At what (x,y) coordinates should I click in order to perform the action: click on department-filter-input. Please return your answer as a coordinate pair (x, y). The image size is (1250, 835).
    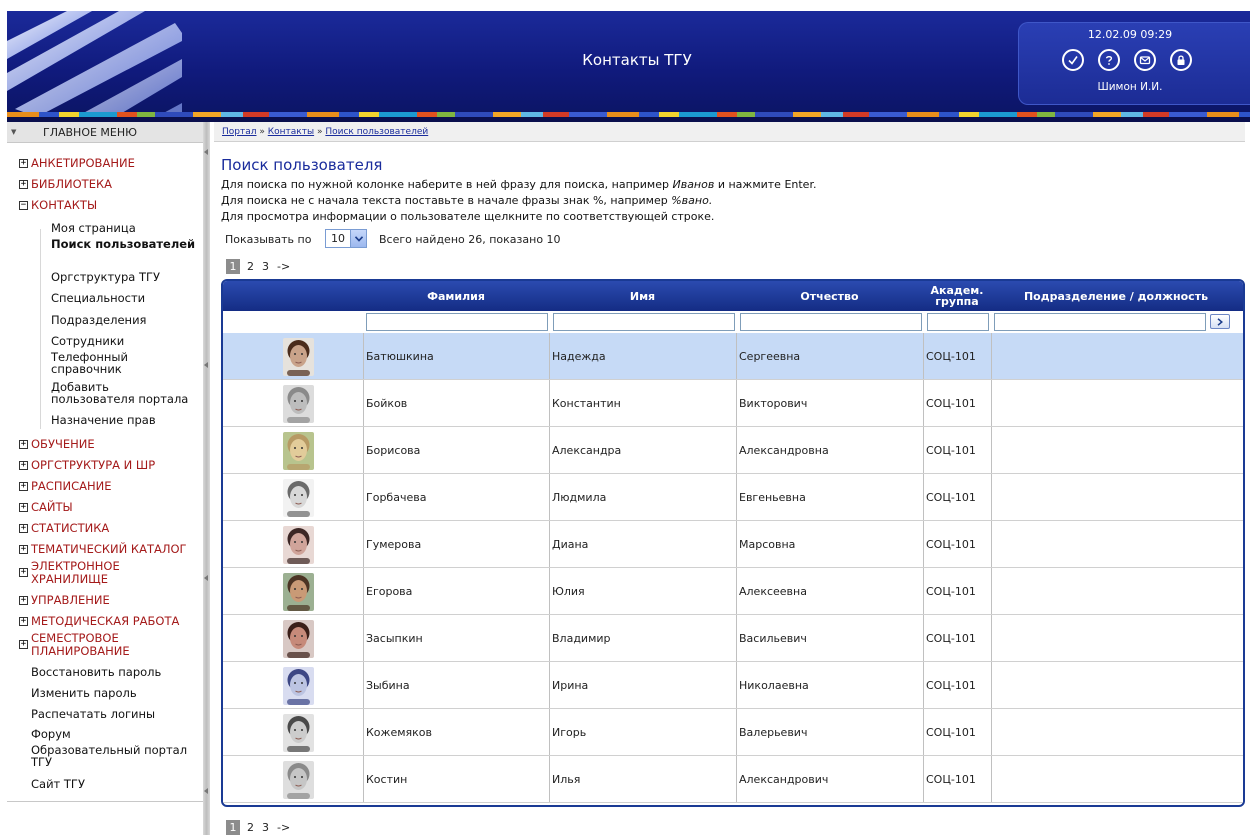
    Looking at the image, I should click on (1100, 322).